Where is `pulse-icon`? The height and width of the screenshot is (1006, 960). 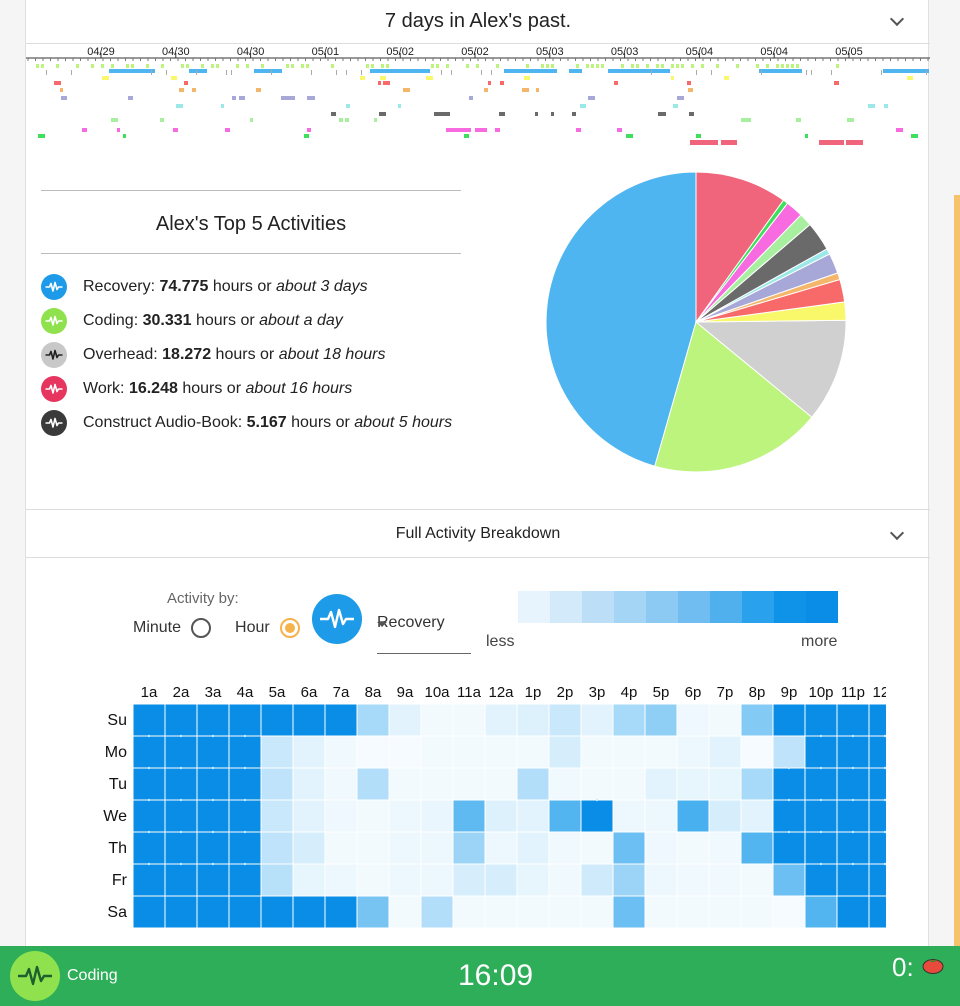
pulse-icon is located at coordinates (35, 976).